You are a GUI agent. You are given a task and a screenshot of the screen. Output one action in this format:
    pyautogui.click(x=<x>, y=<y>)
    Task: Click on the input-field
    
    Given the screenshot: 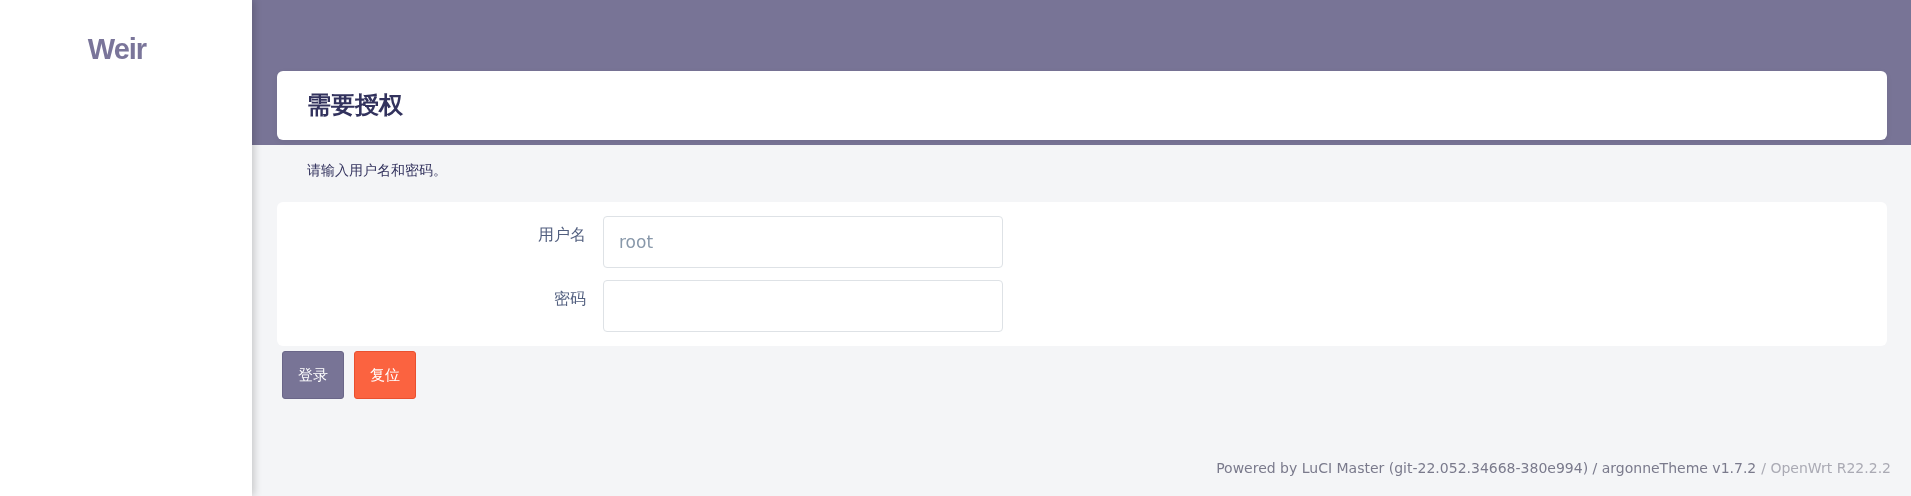 What is the action you would take?
    pyautogui.click(x=803, y=306)
    